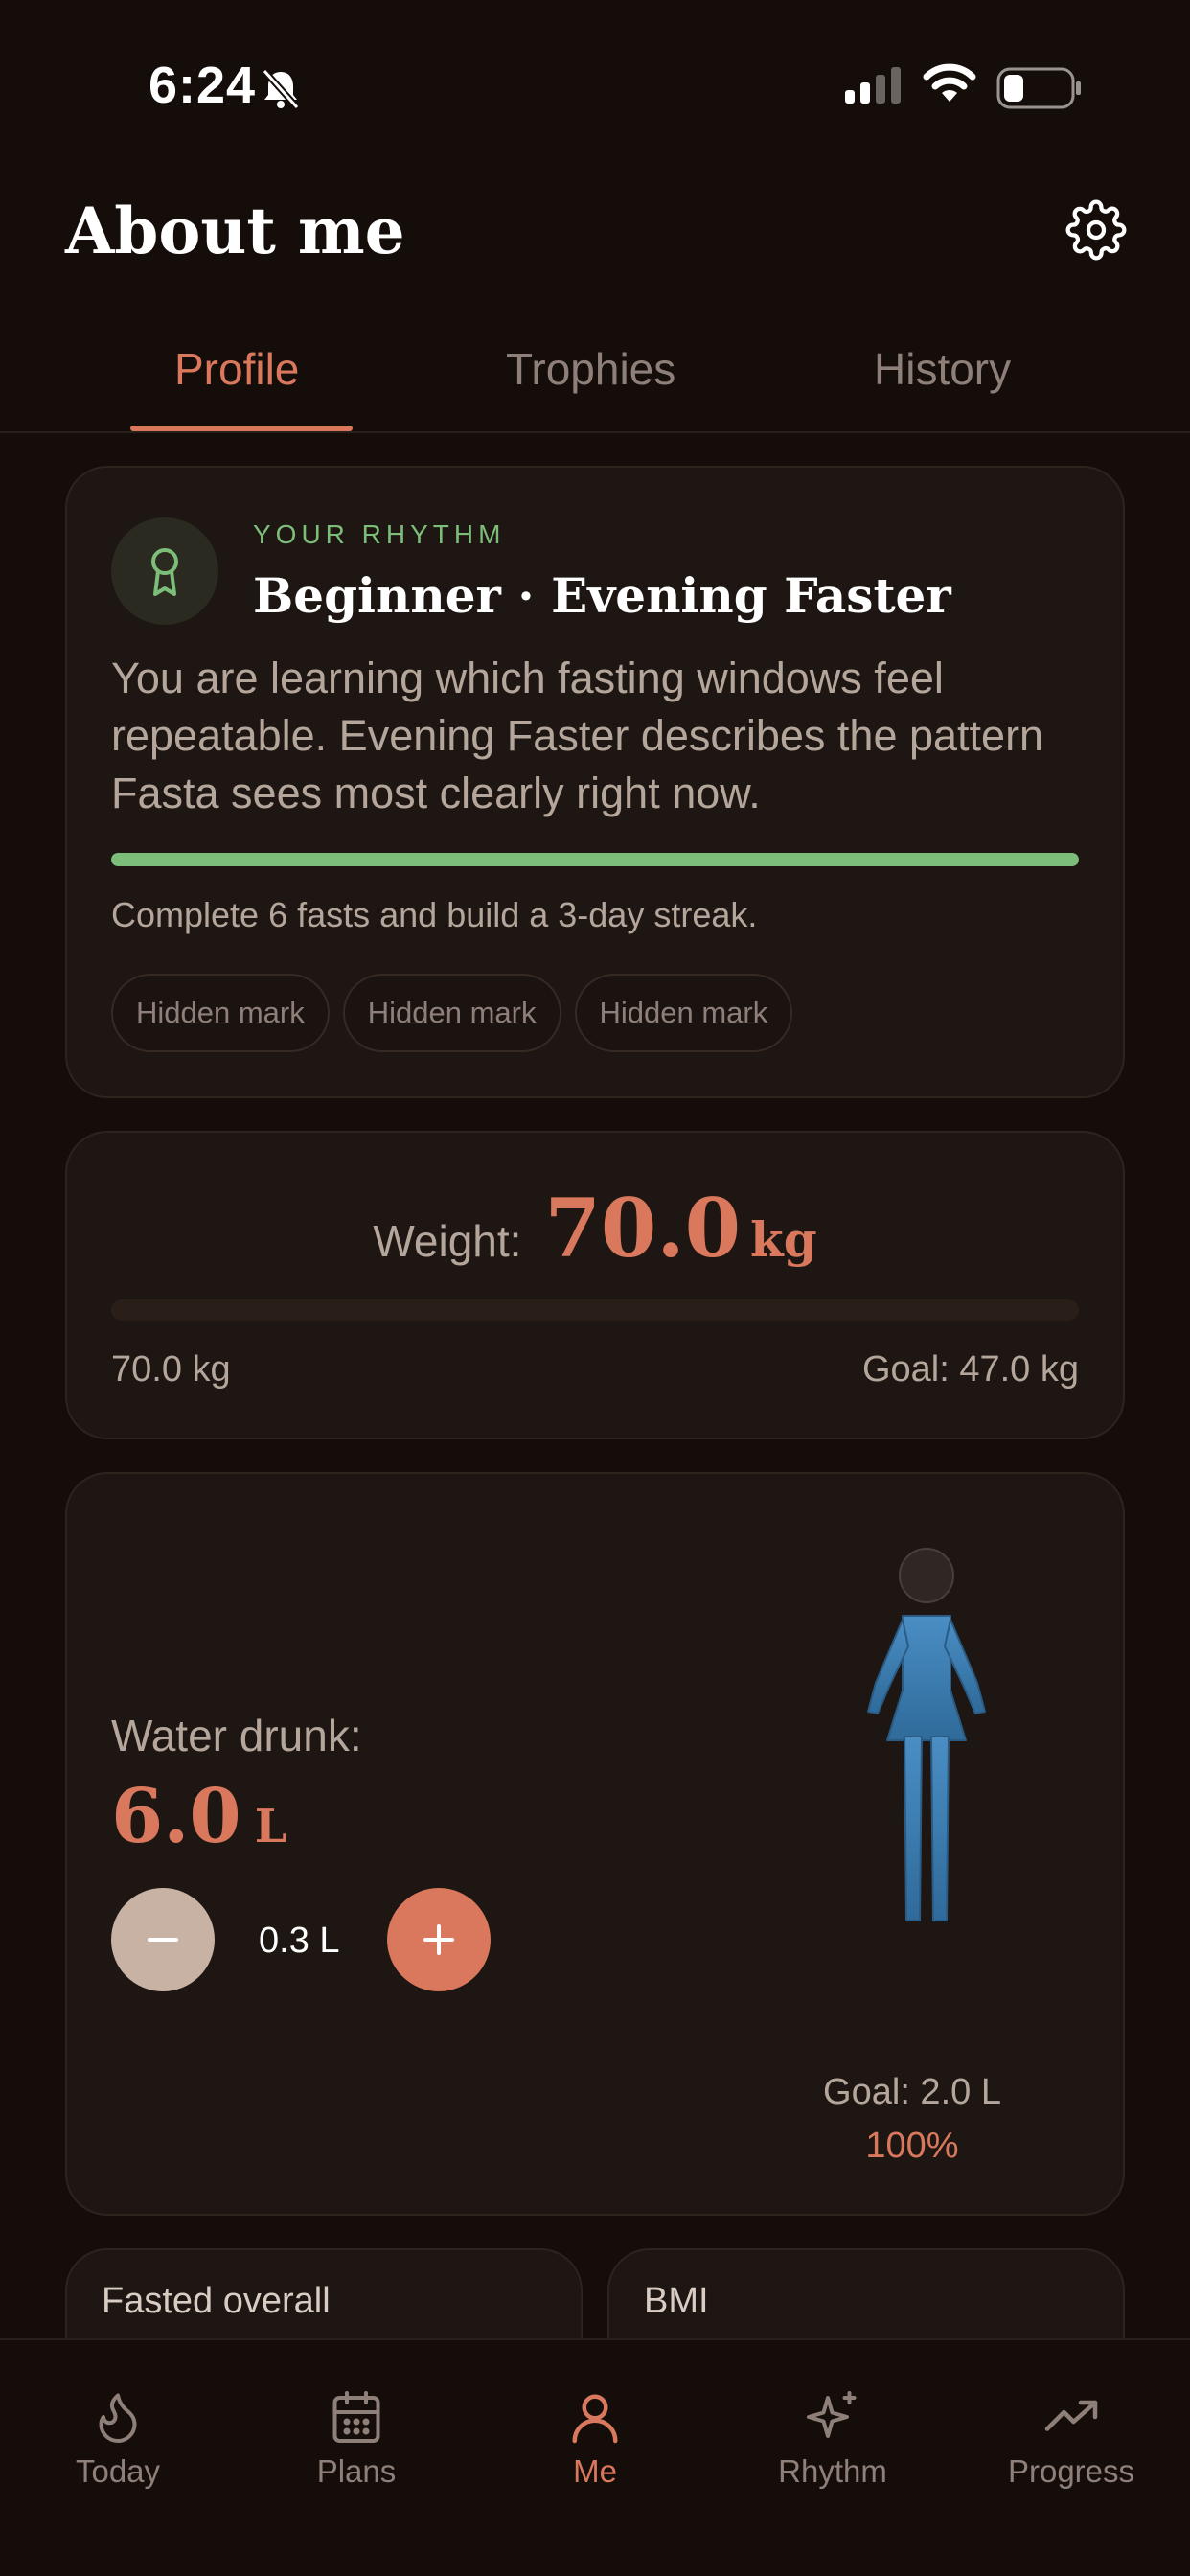 This screenshot has height=2576, width=1190. Describe the element at coordinates (235, 231) in the screenshot. I see `page-title: About me` at that location.